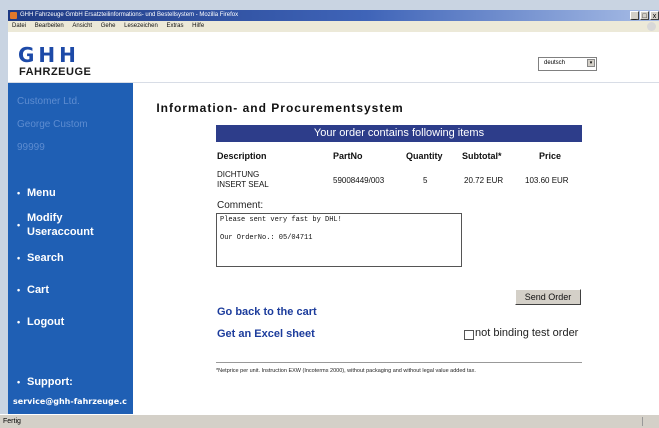 This screenshot has height=428, width=659. What do you see at coordinates (527, 333) in the screenshot?
I see `test-order-label: not binding test order` at bounding box center [527, 333].